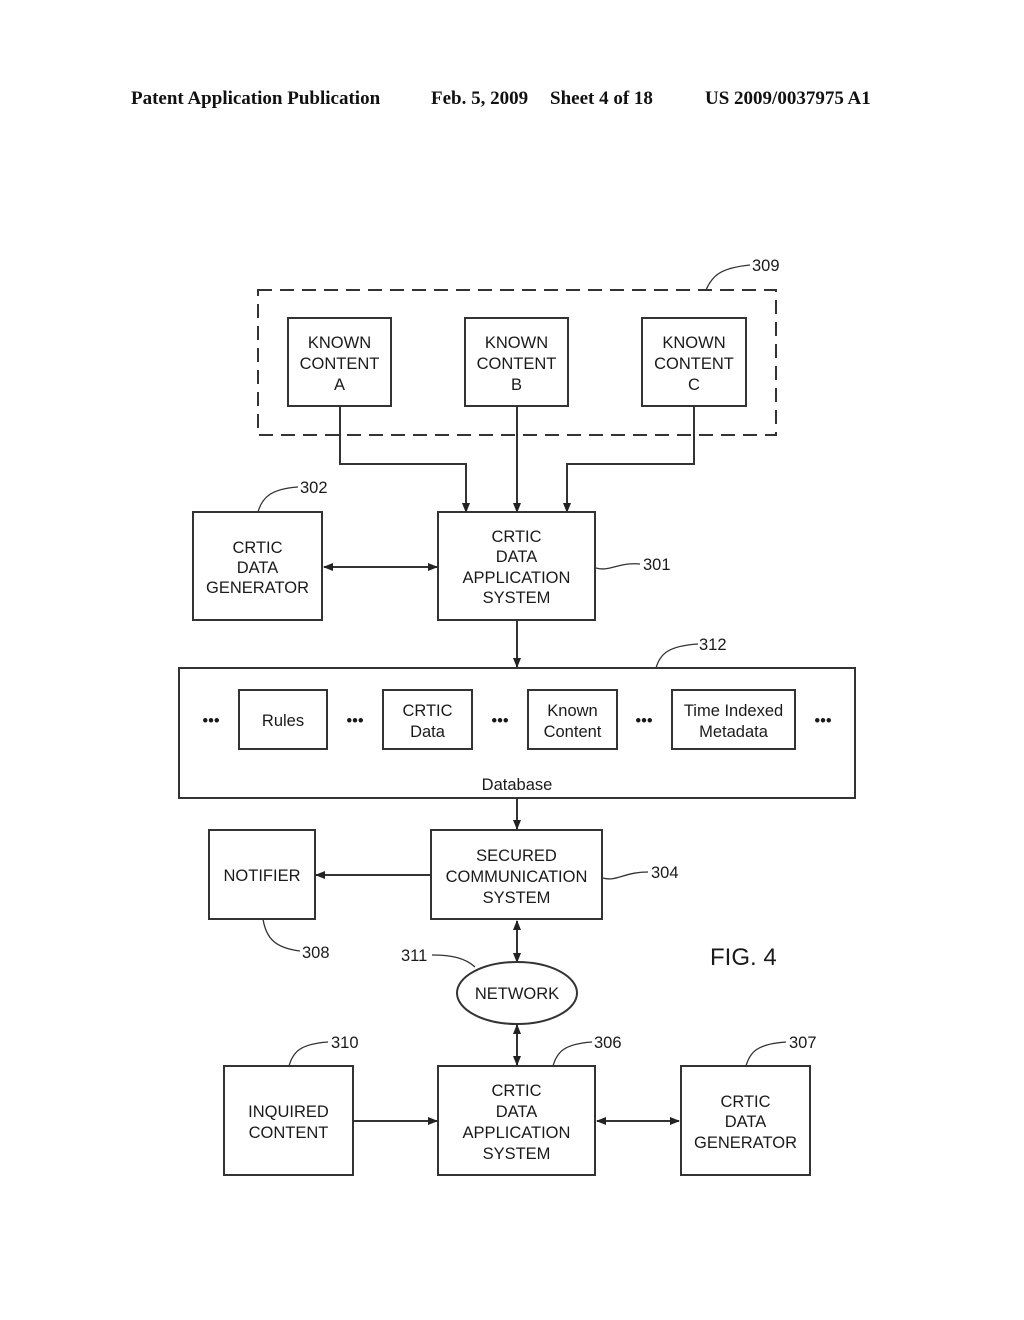 The width and height of the screenshot is (1024, 1320). Describe the element at coordinates (608, 1043) in the screenshot. I see `ref-306: 306` at that location.